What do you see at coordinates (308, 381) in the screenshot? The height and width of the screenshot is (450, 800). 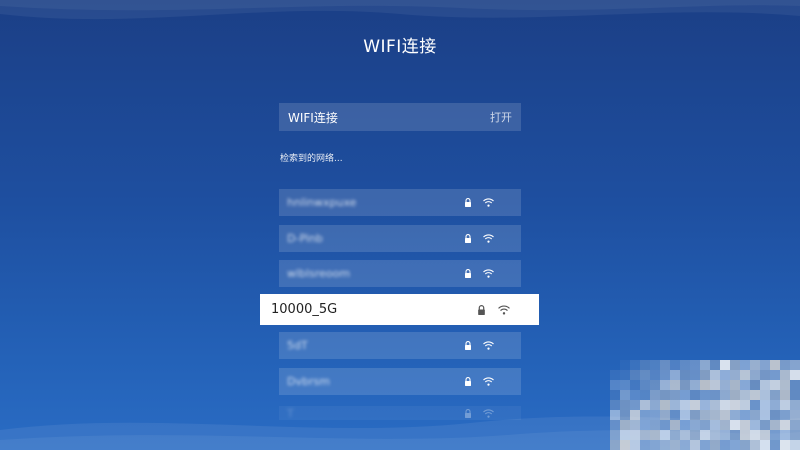 I see `network-ssid: Dvbrsm` at bounding box center [308, 381].